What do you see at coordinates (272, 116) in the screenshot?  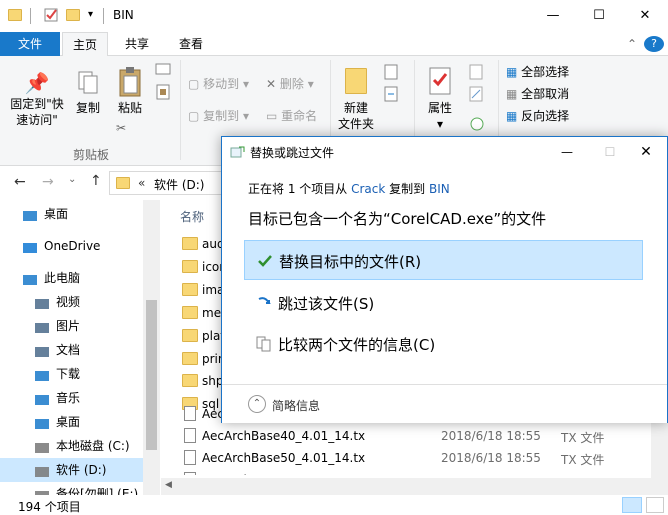 I see `rename-icon: ▭` at bounding box center [272, 116].